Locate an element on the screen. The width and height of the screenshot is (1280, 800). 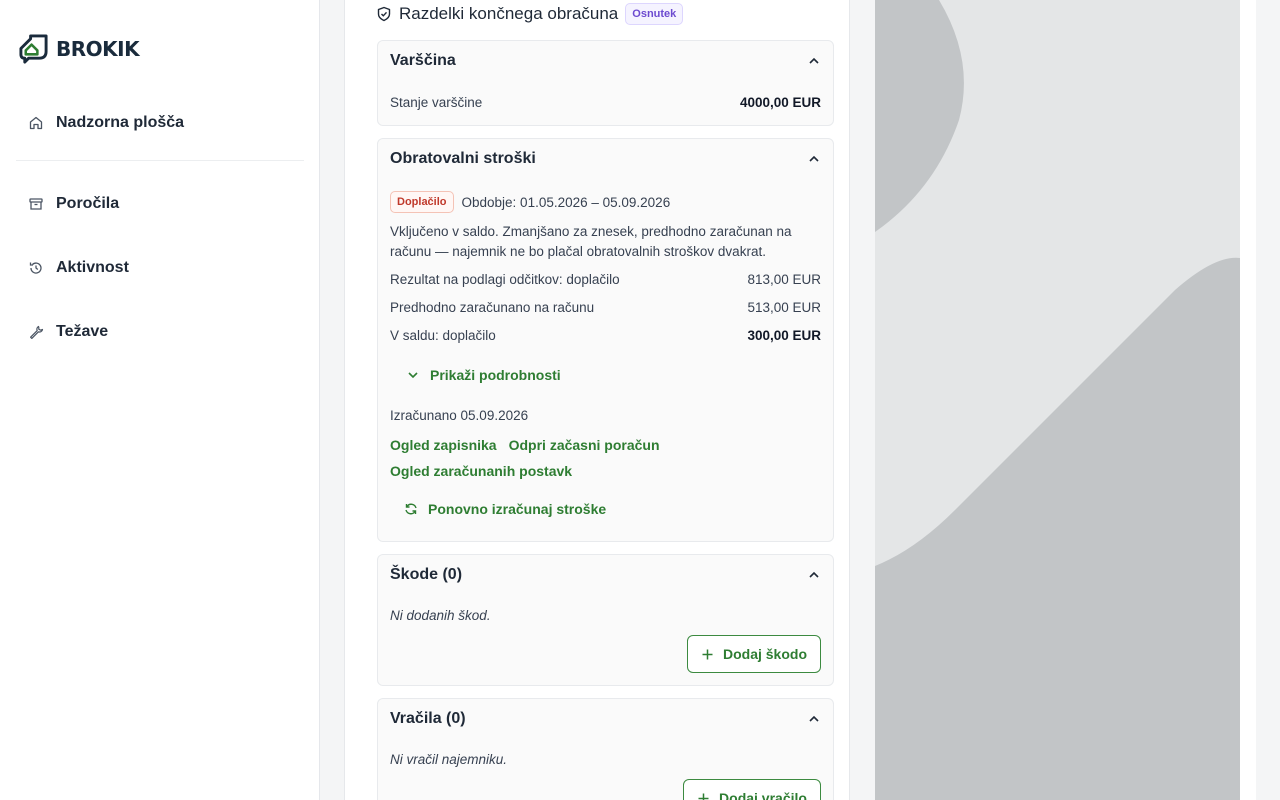
damages-header: Škode (0) is located at coordinates (605, 575).